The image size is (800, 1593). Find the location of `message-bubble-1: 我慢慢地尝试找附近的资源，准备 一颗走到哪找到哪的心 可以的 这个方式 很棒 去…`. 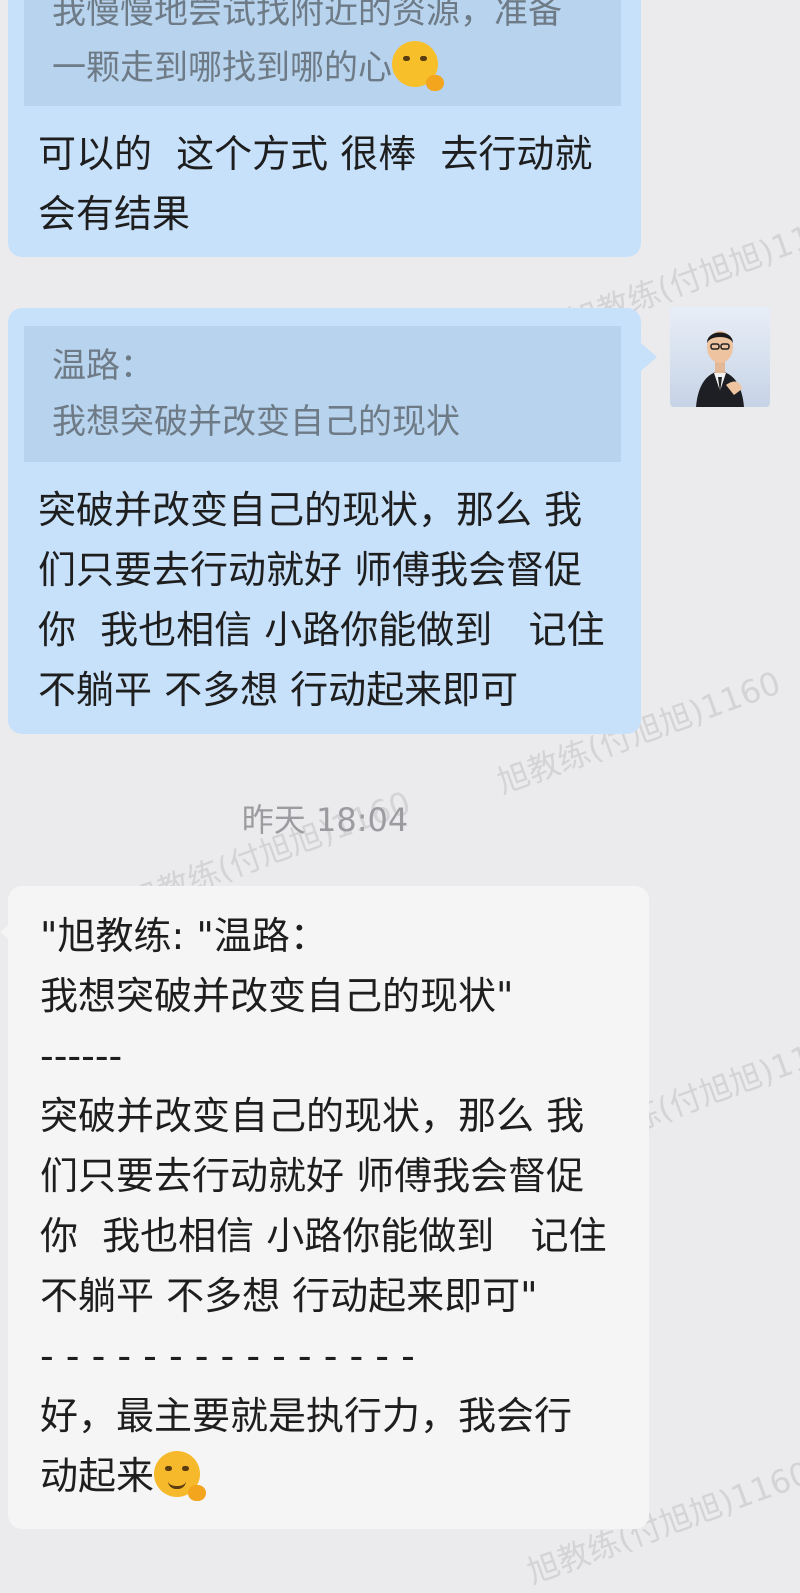

message-bubble-1: 我慢慢地尝试找附近的资源，准备 一颗走到哪找到哪的心 可以的 这个方式 很棒 去… is located at coordinates (324, 128).